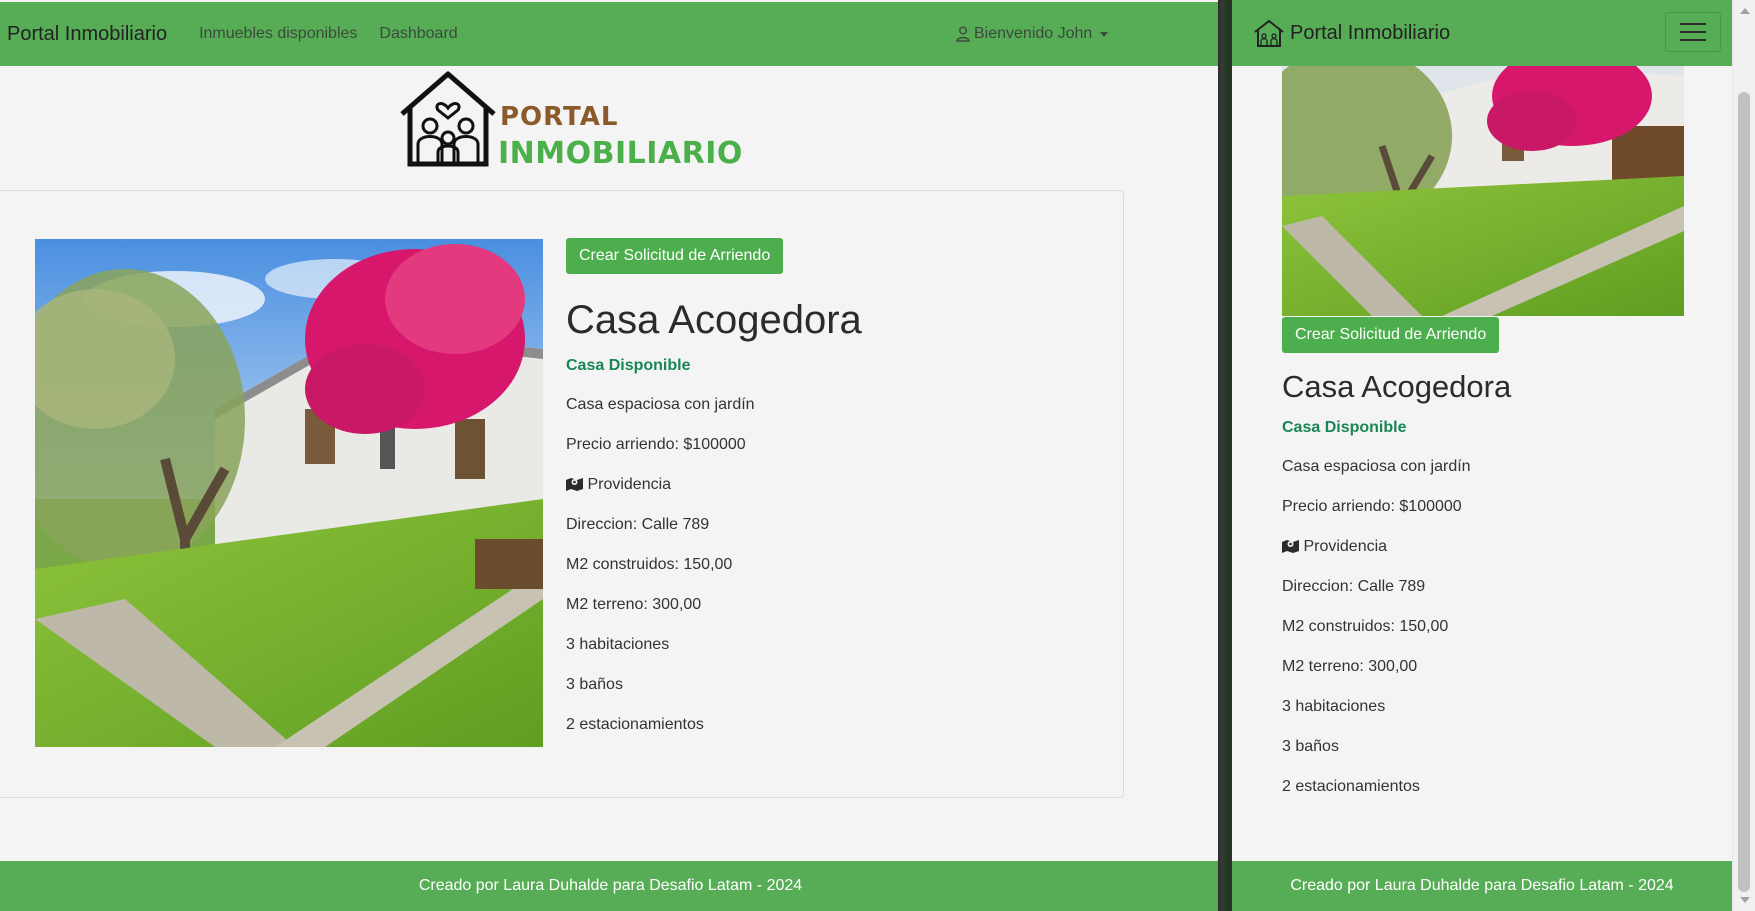 The width and height of the screenshot is (1755, 911). What do you see at coordinates (1391, 335) in the screenshot?
I see `mobile-create-rental-request-button: Crear Solicitud de Arriendo` at bounding box center [1391, 335].